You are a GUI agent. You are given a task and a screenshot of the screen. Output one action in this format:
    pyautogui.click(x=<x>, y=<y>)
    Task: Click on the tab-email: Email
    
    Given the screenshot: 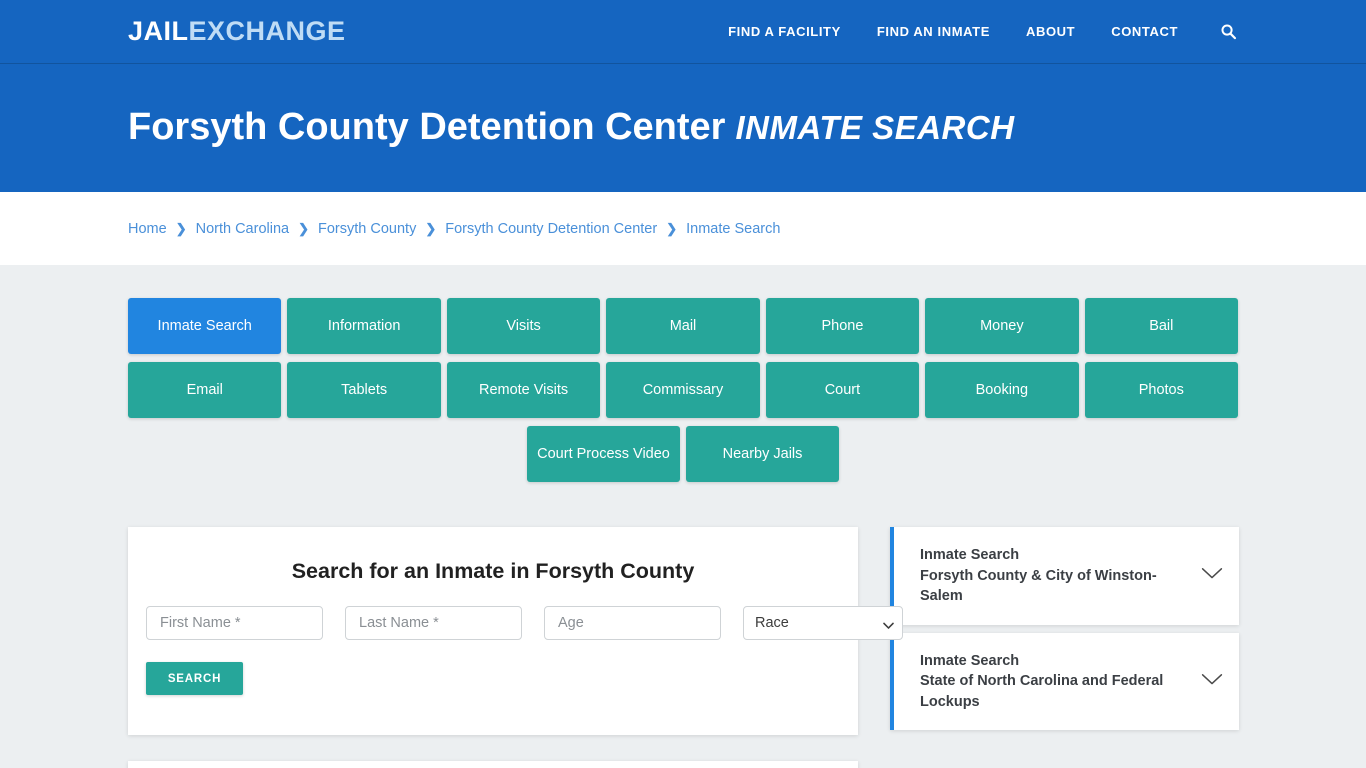 What is the action you would take?
    pyautogui.click(x=205, y=390)
    